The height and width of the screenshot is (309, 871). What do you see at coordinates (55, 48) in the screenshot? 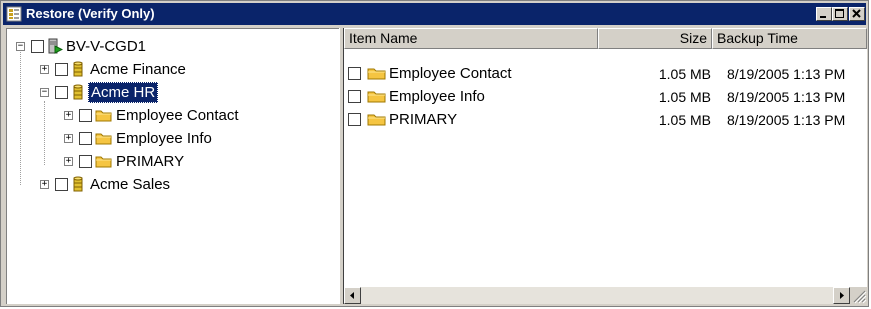
I see `server-icon` at bounding box center [55, 48].